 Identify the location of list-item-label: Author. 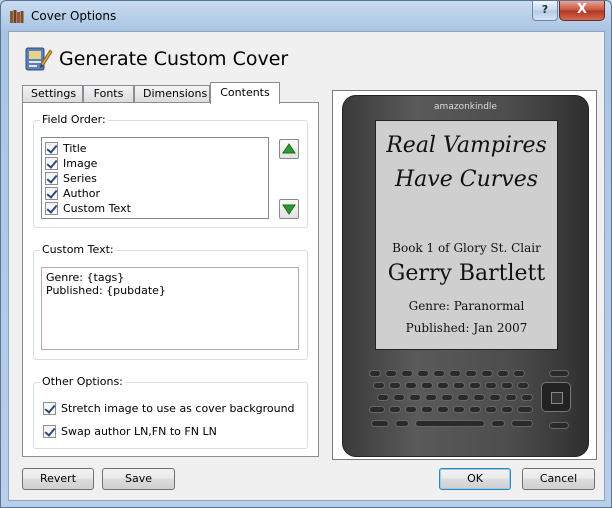
(82, 193).